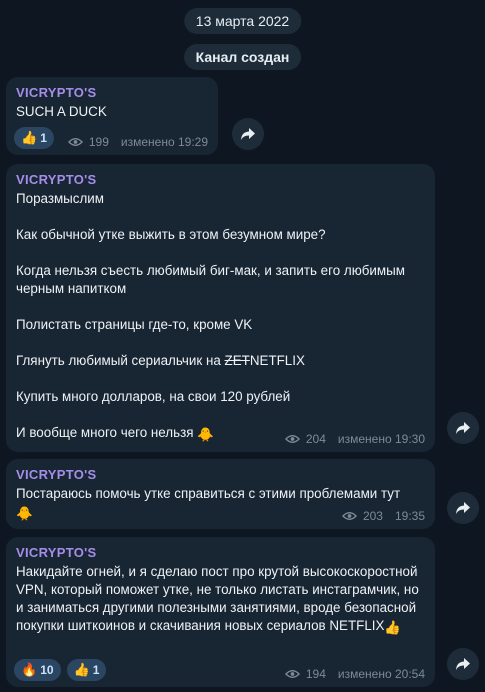 The image size is (485, 692). I want to click on reaction-count: 10, so click(47, 670).